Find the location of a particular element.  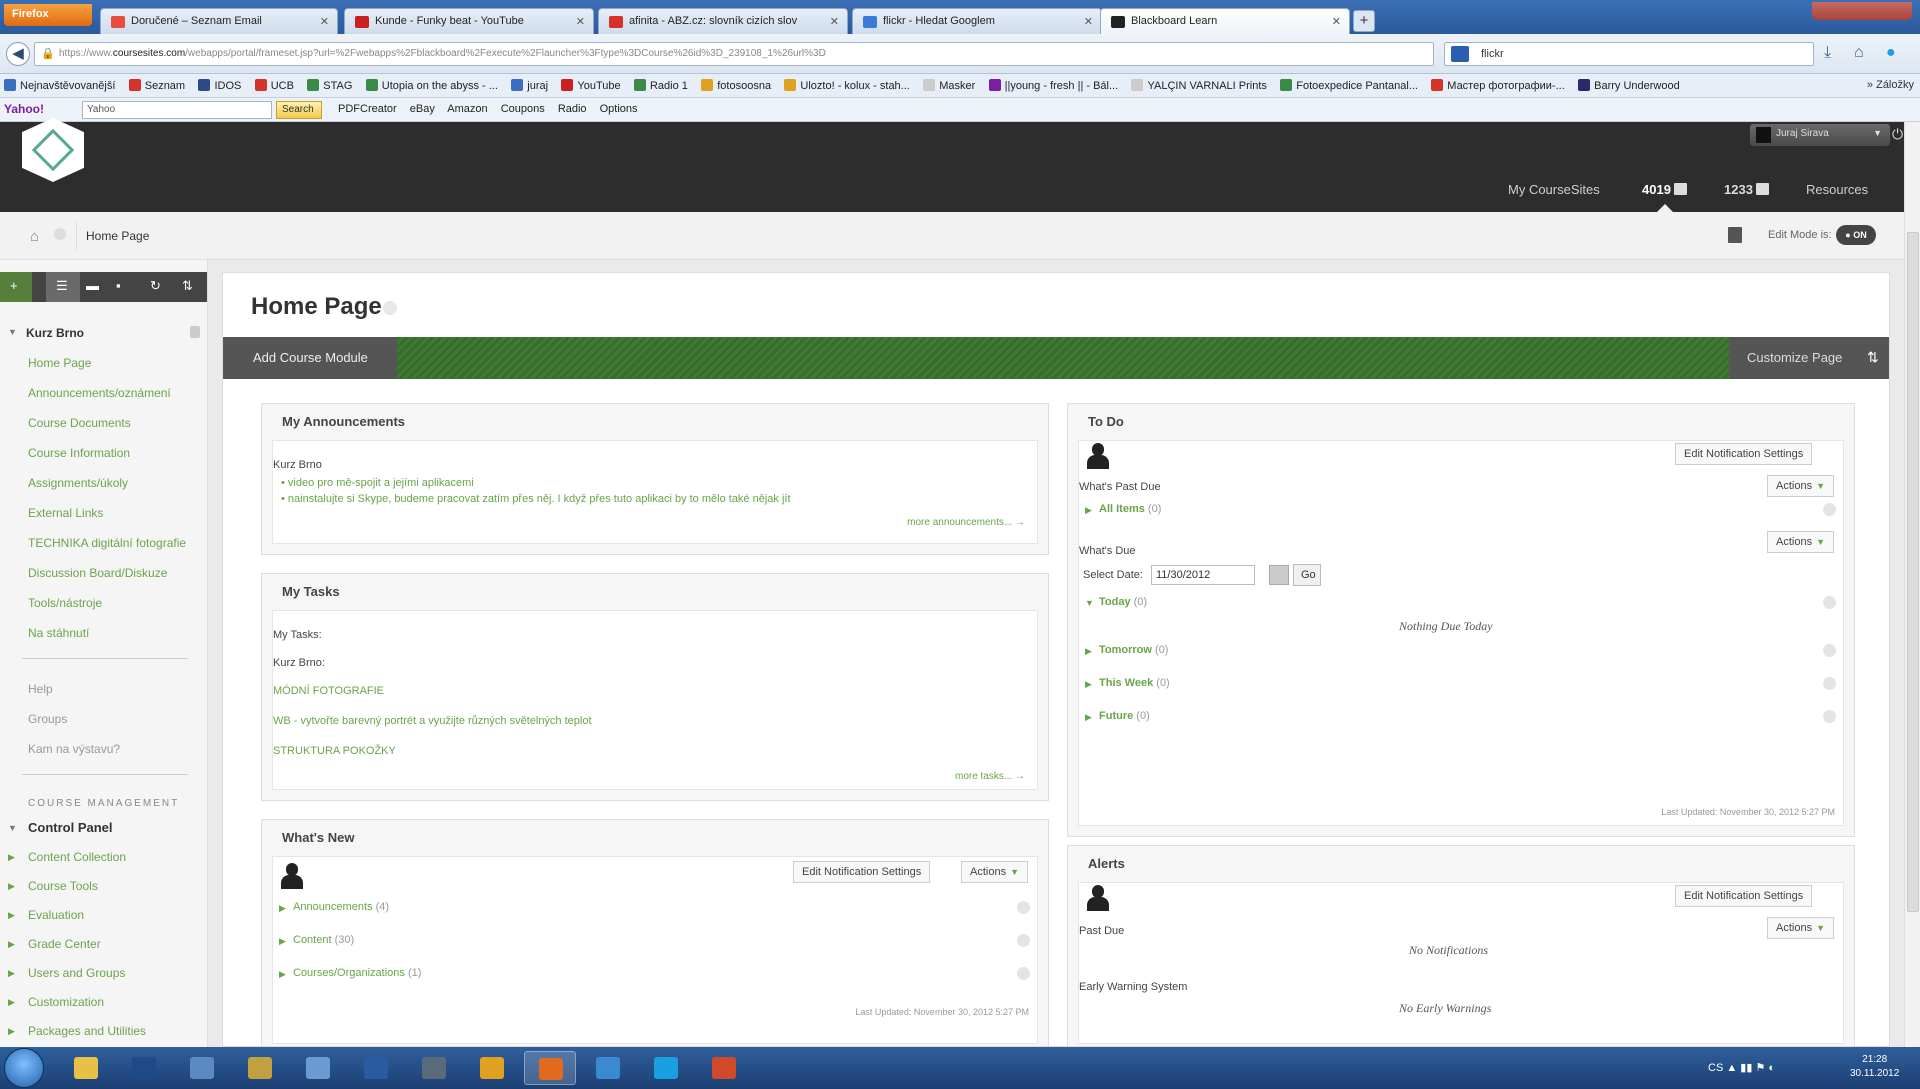

whats-new-content: Content (30) is located at coordinates (323, 940).